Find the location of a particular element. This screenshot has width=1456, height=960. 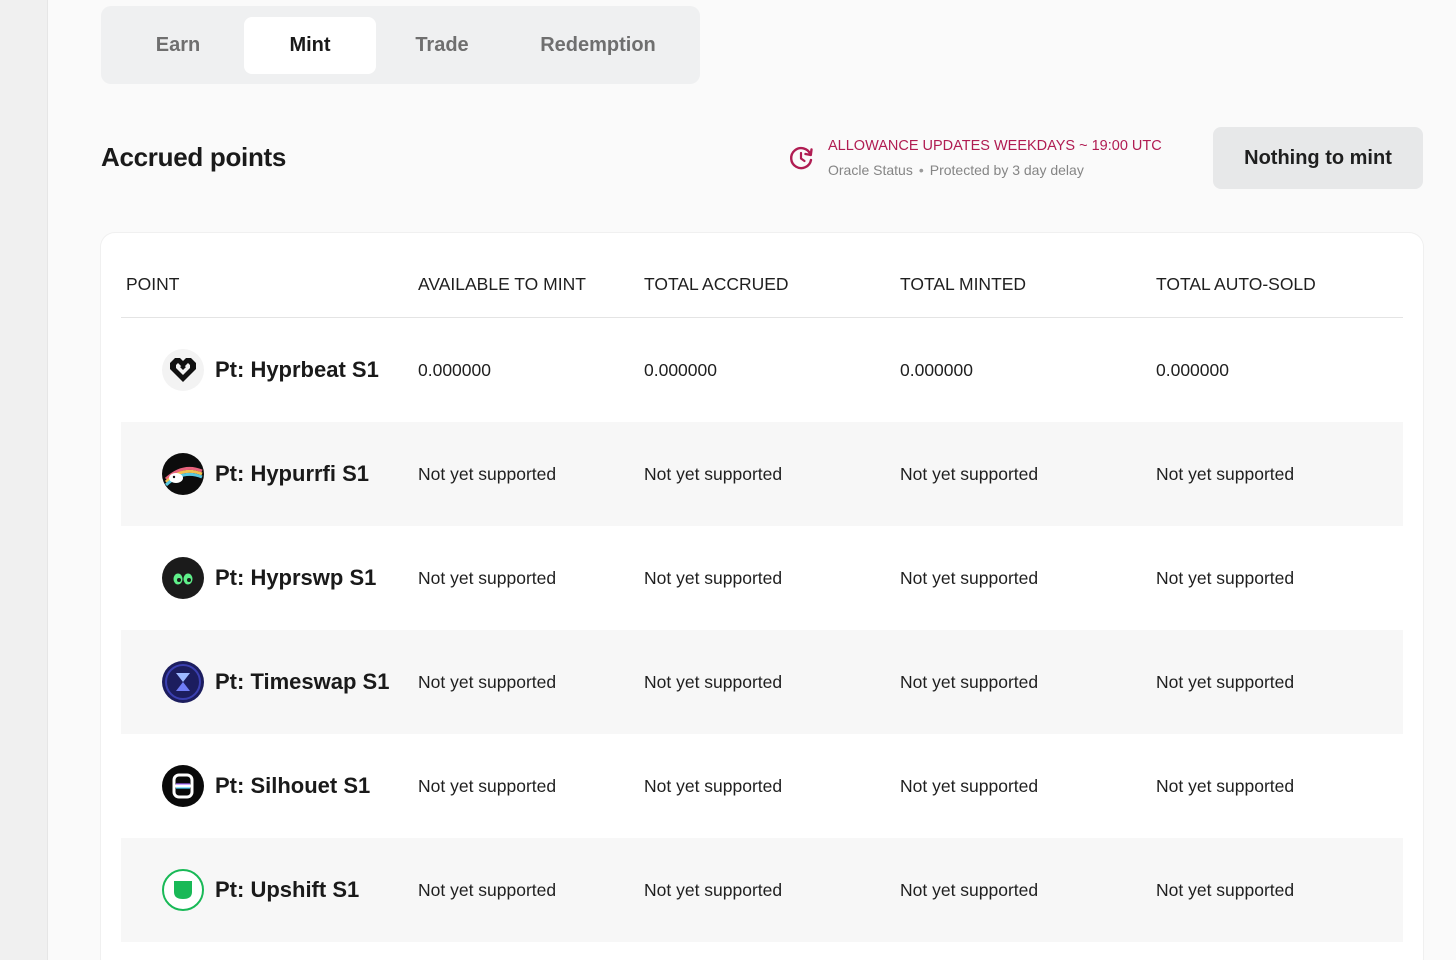

hyprswp-logo-icon is located at coordinates (183, 578).